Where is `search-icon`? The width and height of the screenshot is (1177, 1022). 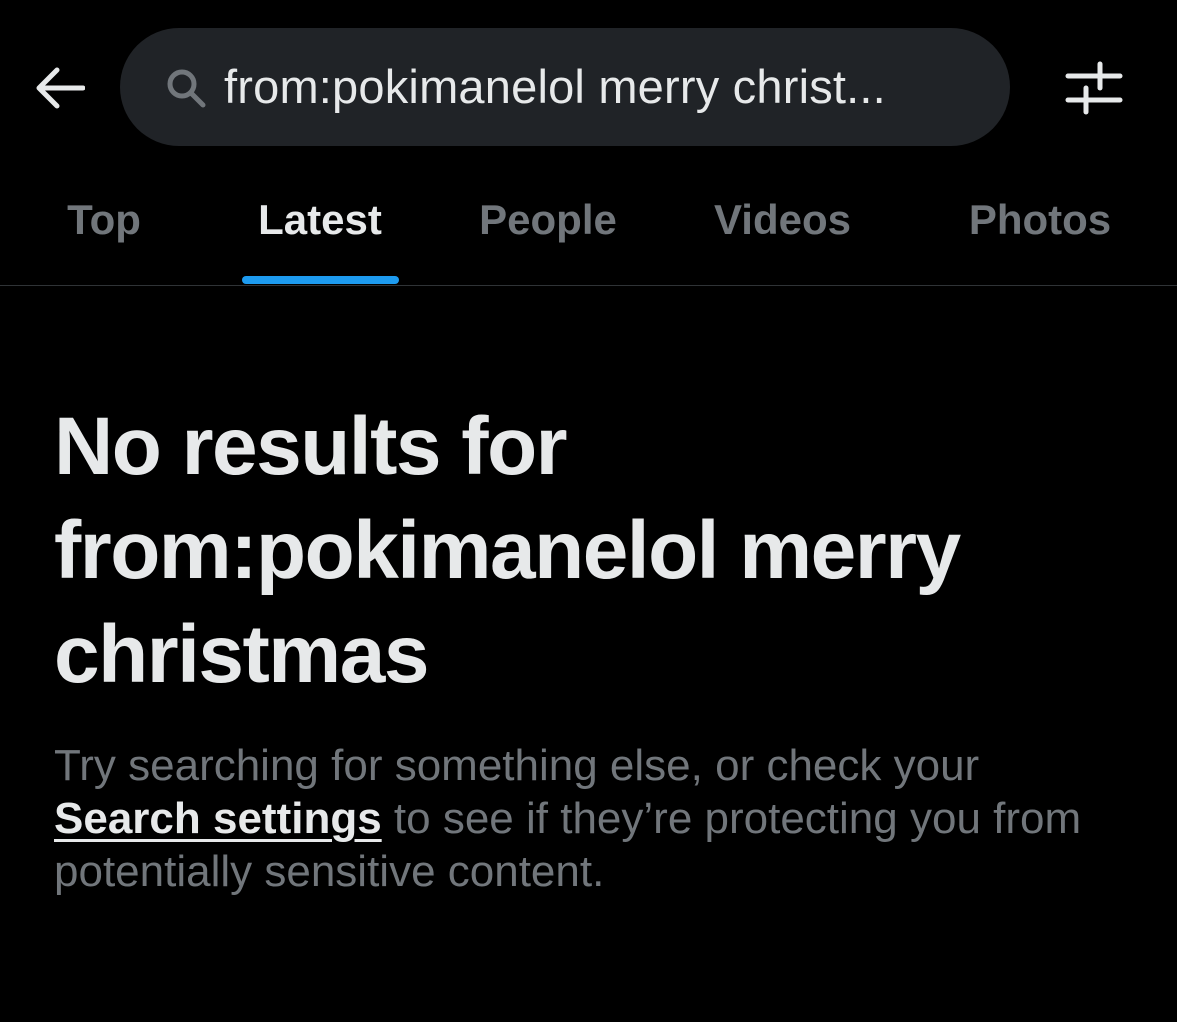 search-icon is located at coordinates (186, 88).